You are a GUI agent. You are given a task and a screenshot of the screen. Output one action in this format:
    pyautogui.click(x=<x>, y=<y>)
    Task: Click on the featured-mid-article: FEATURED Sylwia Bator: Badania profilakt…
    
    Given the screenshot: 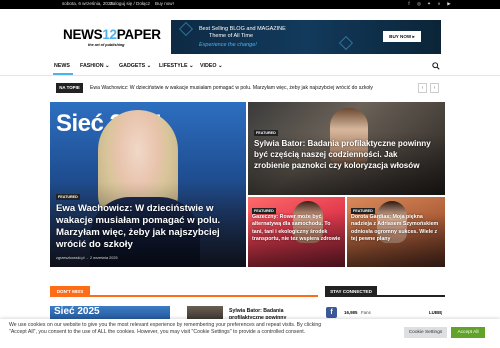 What is the action you would take?
    pyautogui.click(x=346, y=148)
    